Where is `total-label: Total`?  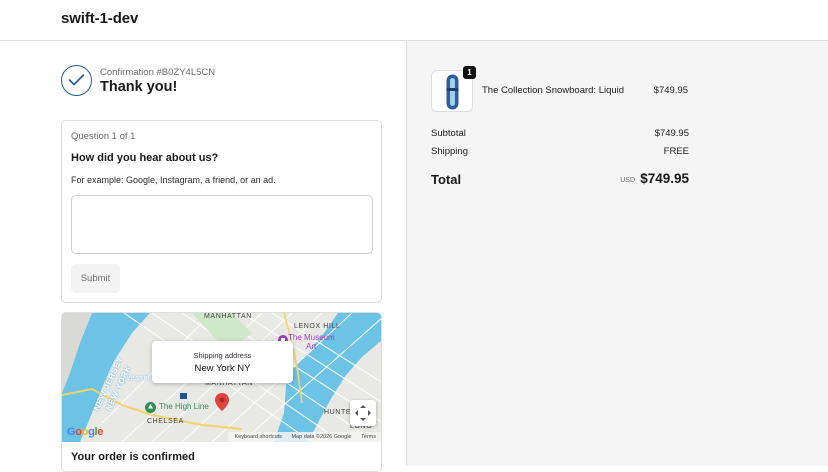
total-label: Total is located at coordinates (446, 179).